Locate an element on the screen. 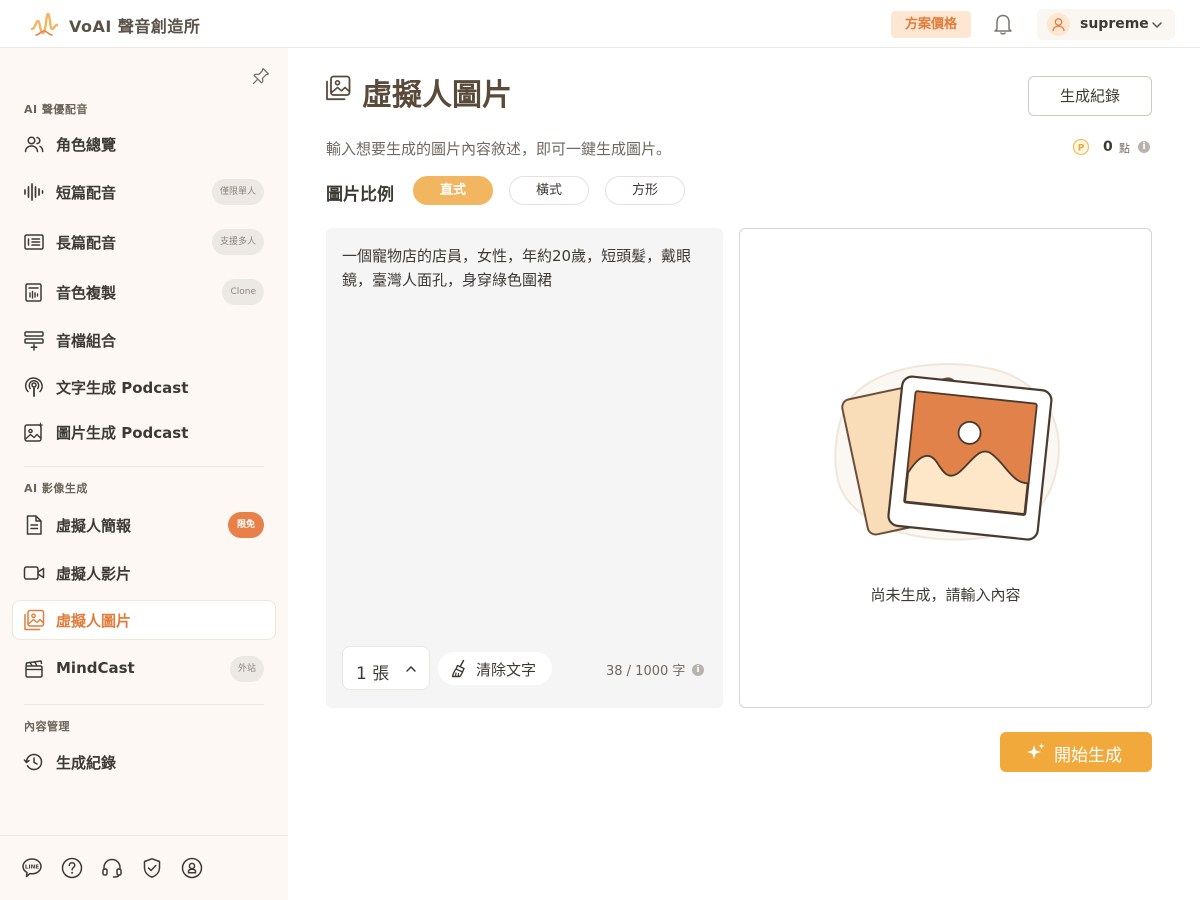  sidebar-item-label: 虛擬人圖片 is located at coordinates (94, 621).